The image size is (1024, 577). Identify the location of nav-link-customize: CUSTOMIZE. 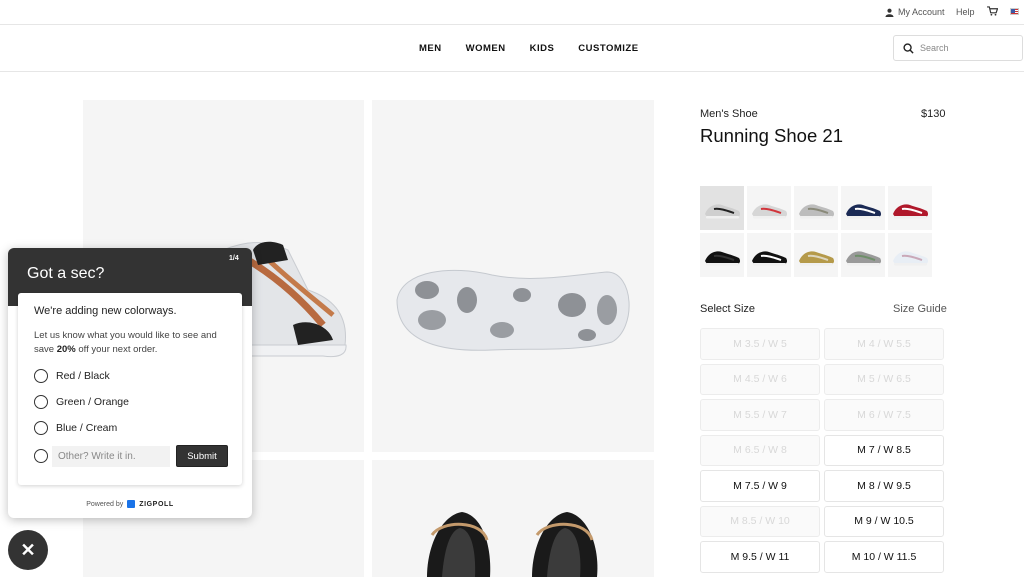
(608, 48).